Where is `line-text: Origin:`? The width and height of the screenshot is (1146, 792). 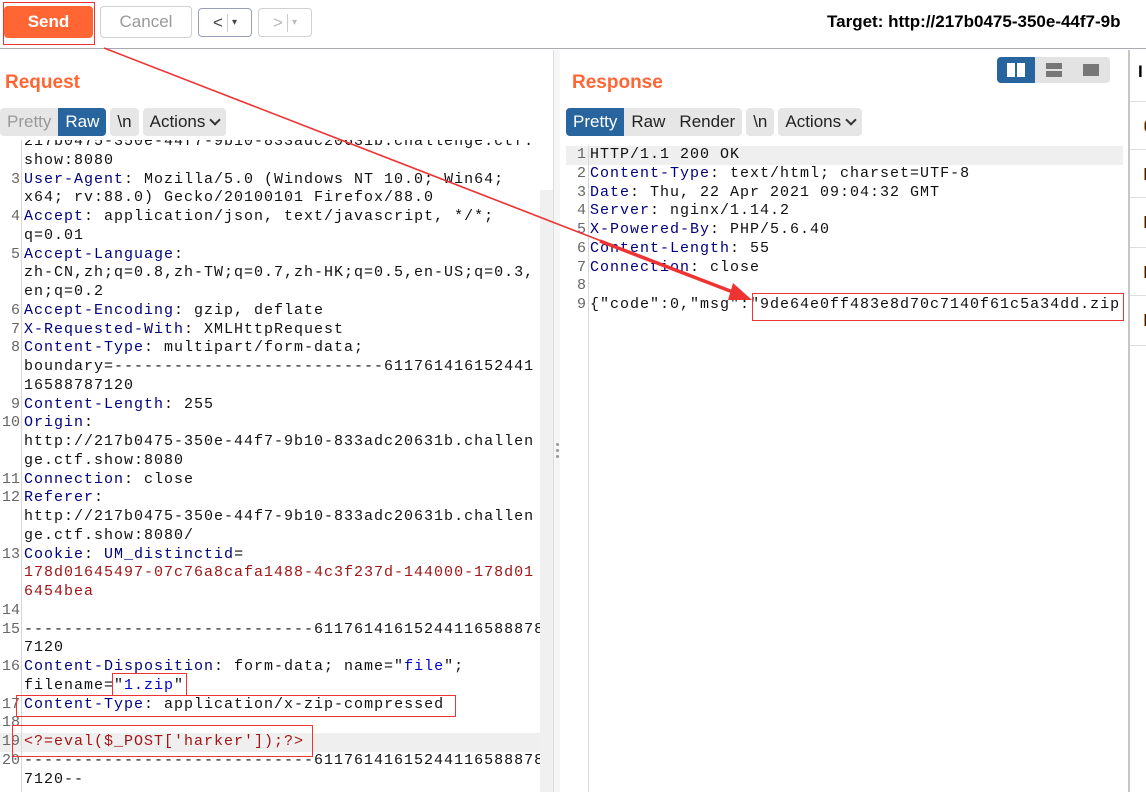
line-text: Origin: is located at coordinates (59, 423).